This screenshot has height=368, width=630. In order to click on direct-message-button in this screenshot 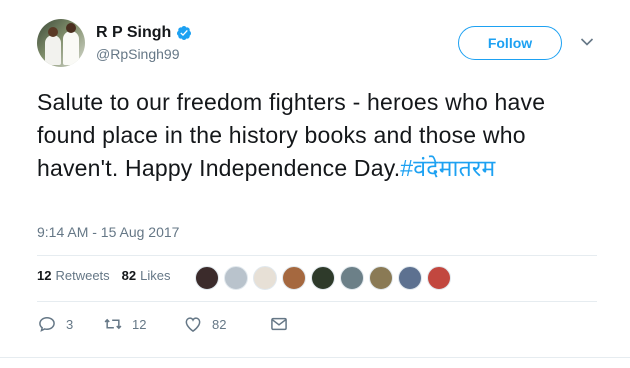, I will do `click(279, 324)`.